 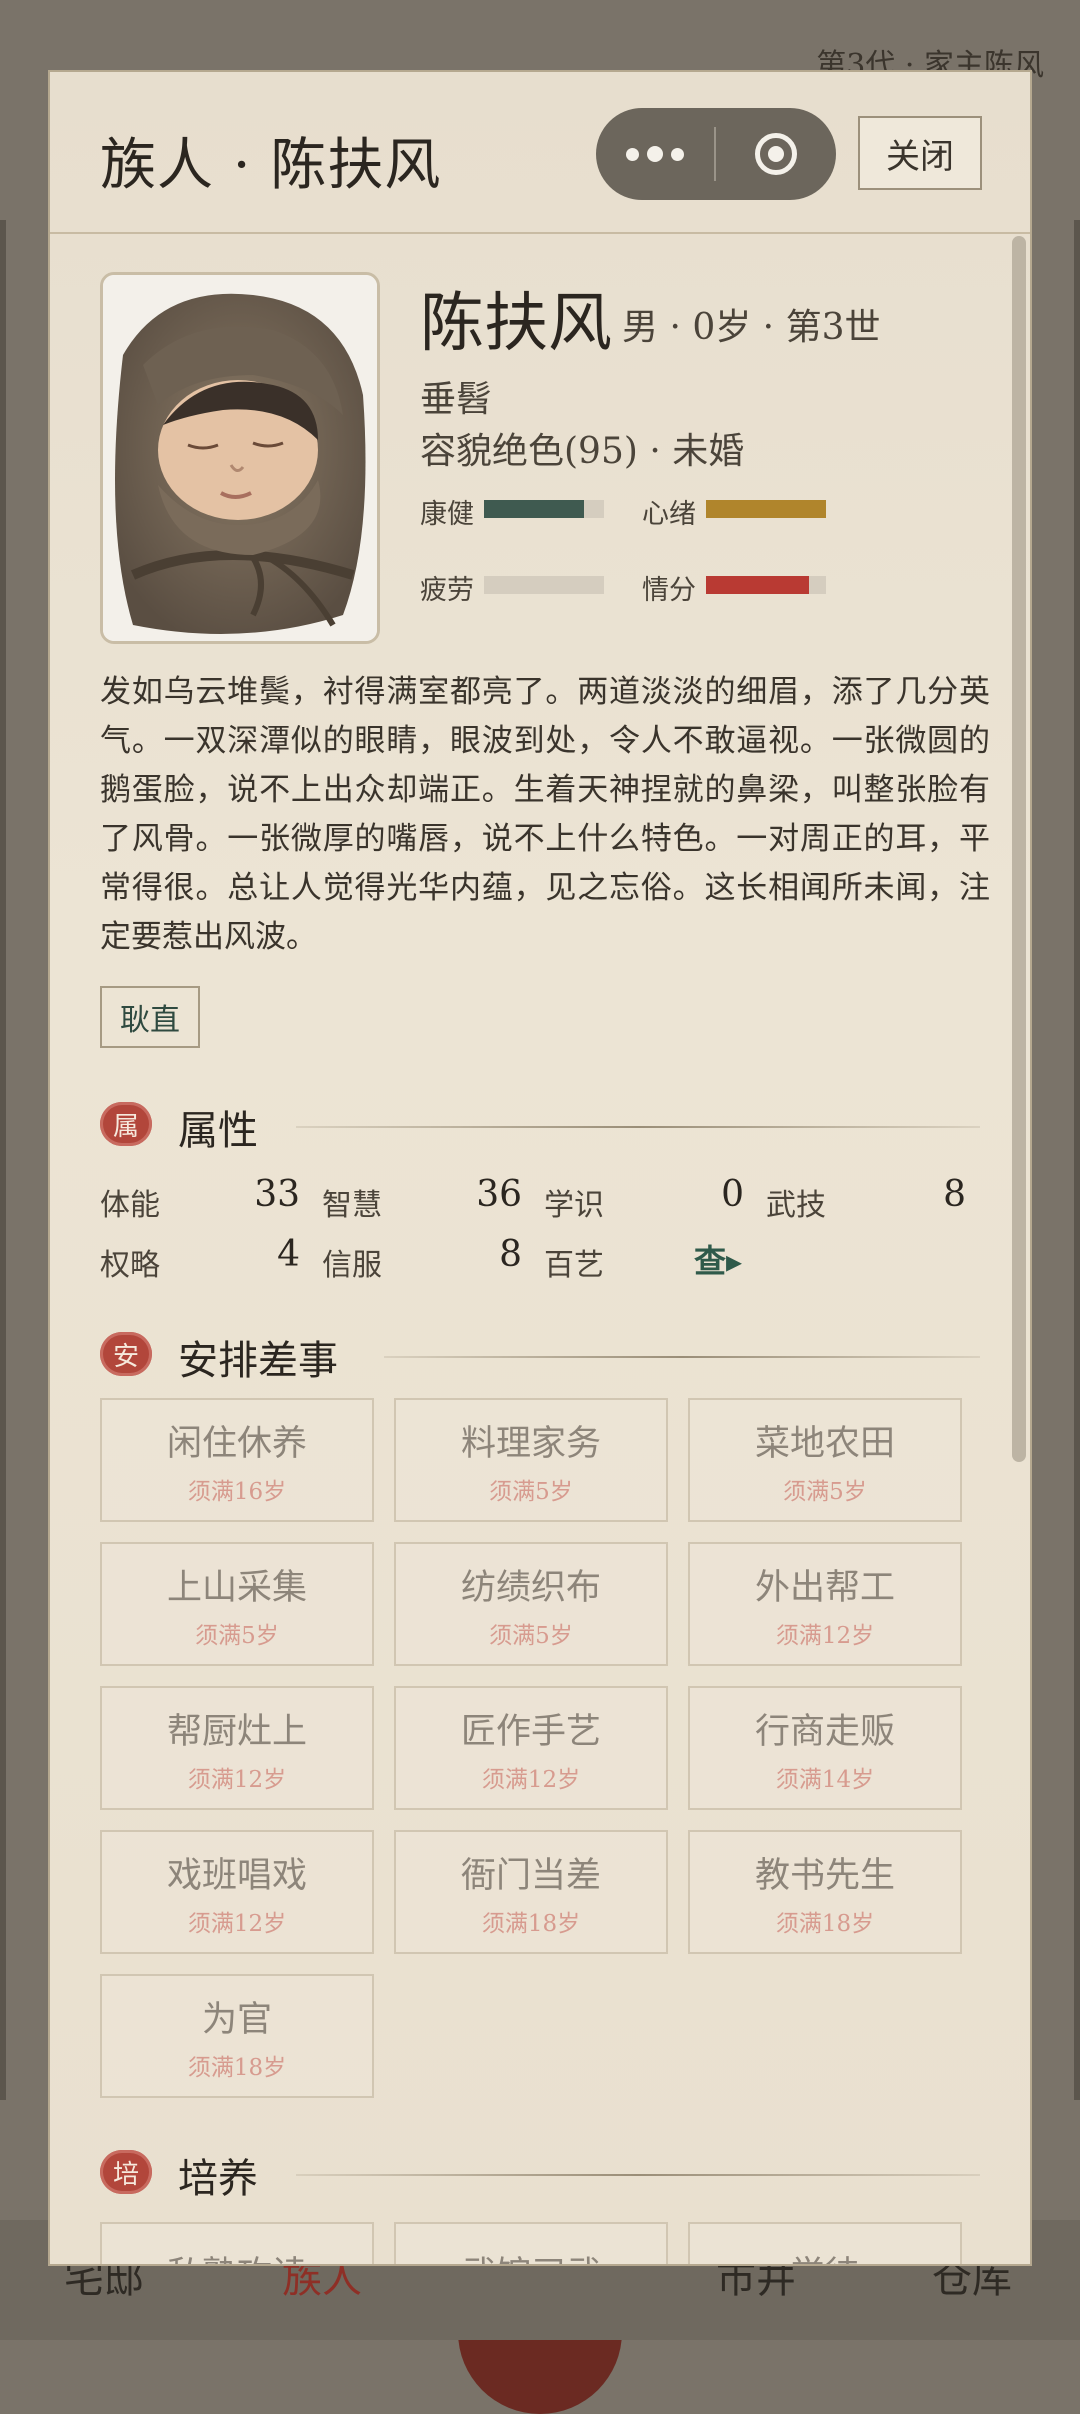 I want to click on mood-bar, so click(x=766, y=509).